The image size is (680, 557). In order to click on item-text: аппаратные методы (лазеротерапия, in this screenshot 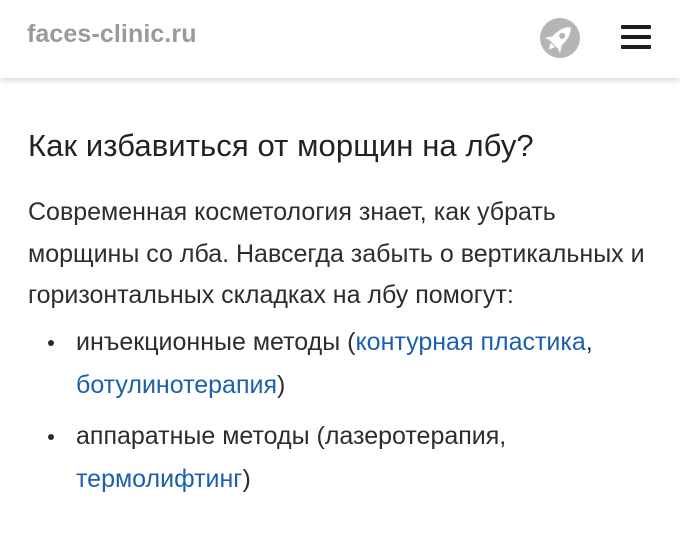, I will do `click(291, 435)`.